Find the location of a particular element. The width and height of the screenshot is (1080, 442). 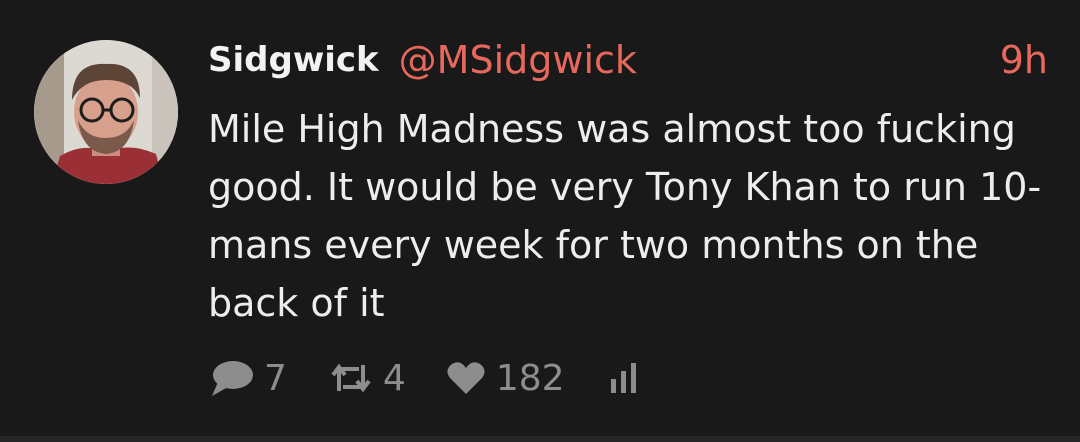

like-button: 182 is located at coordinates (505, 378).